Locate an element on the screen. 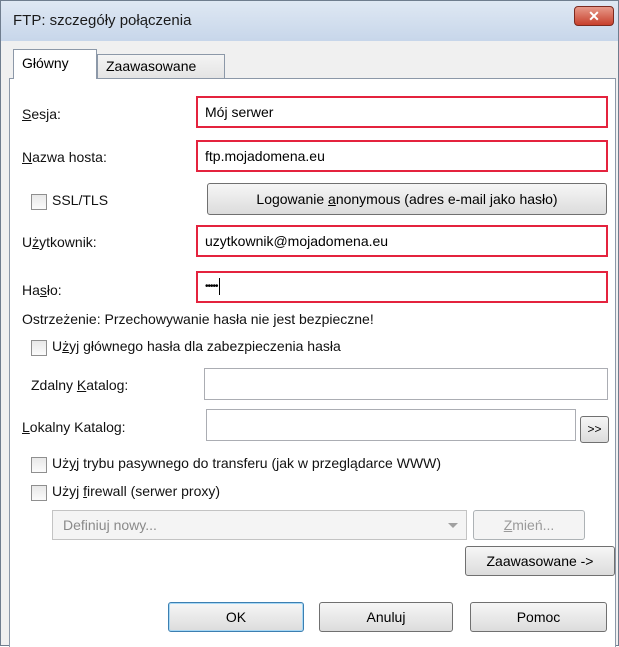  tab-main: Główny is located at coordinates (55, 64).